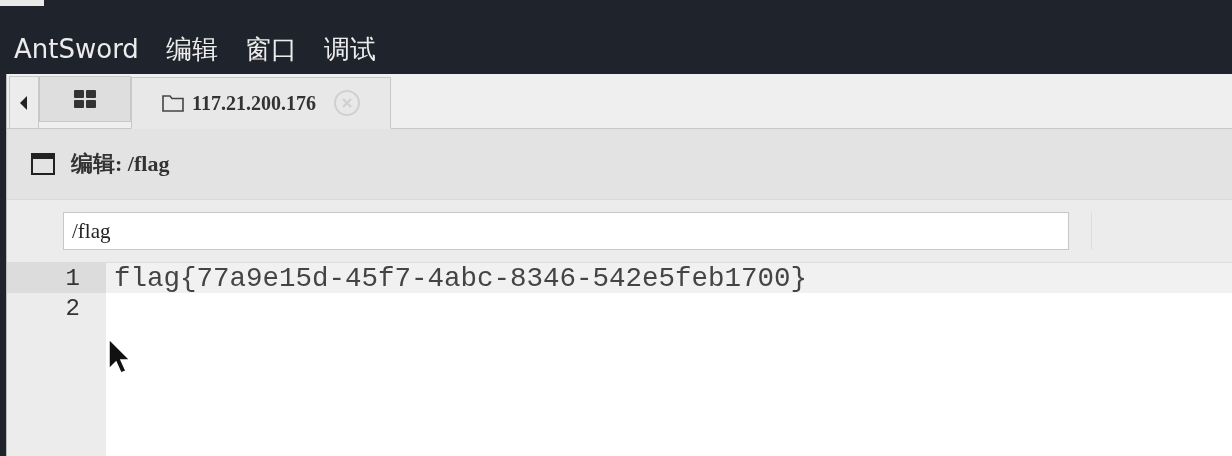 The width and height of the screenshot is (1232, 456). Describe the element at coordinates (270, 49) in the screenshot. I see `menu-item: 窗口` at that location.